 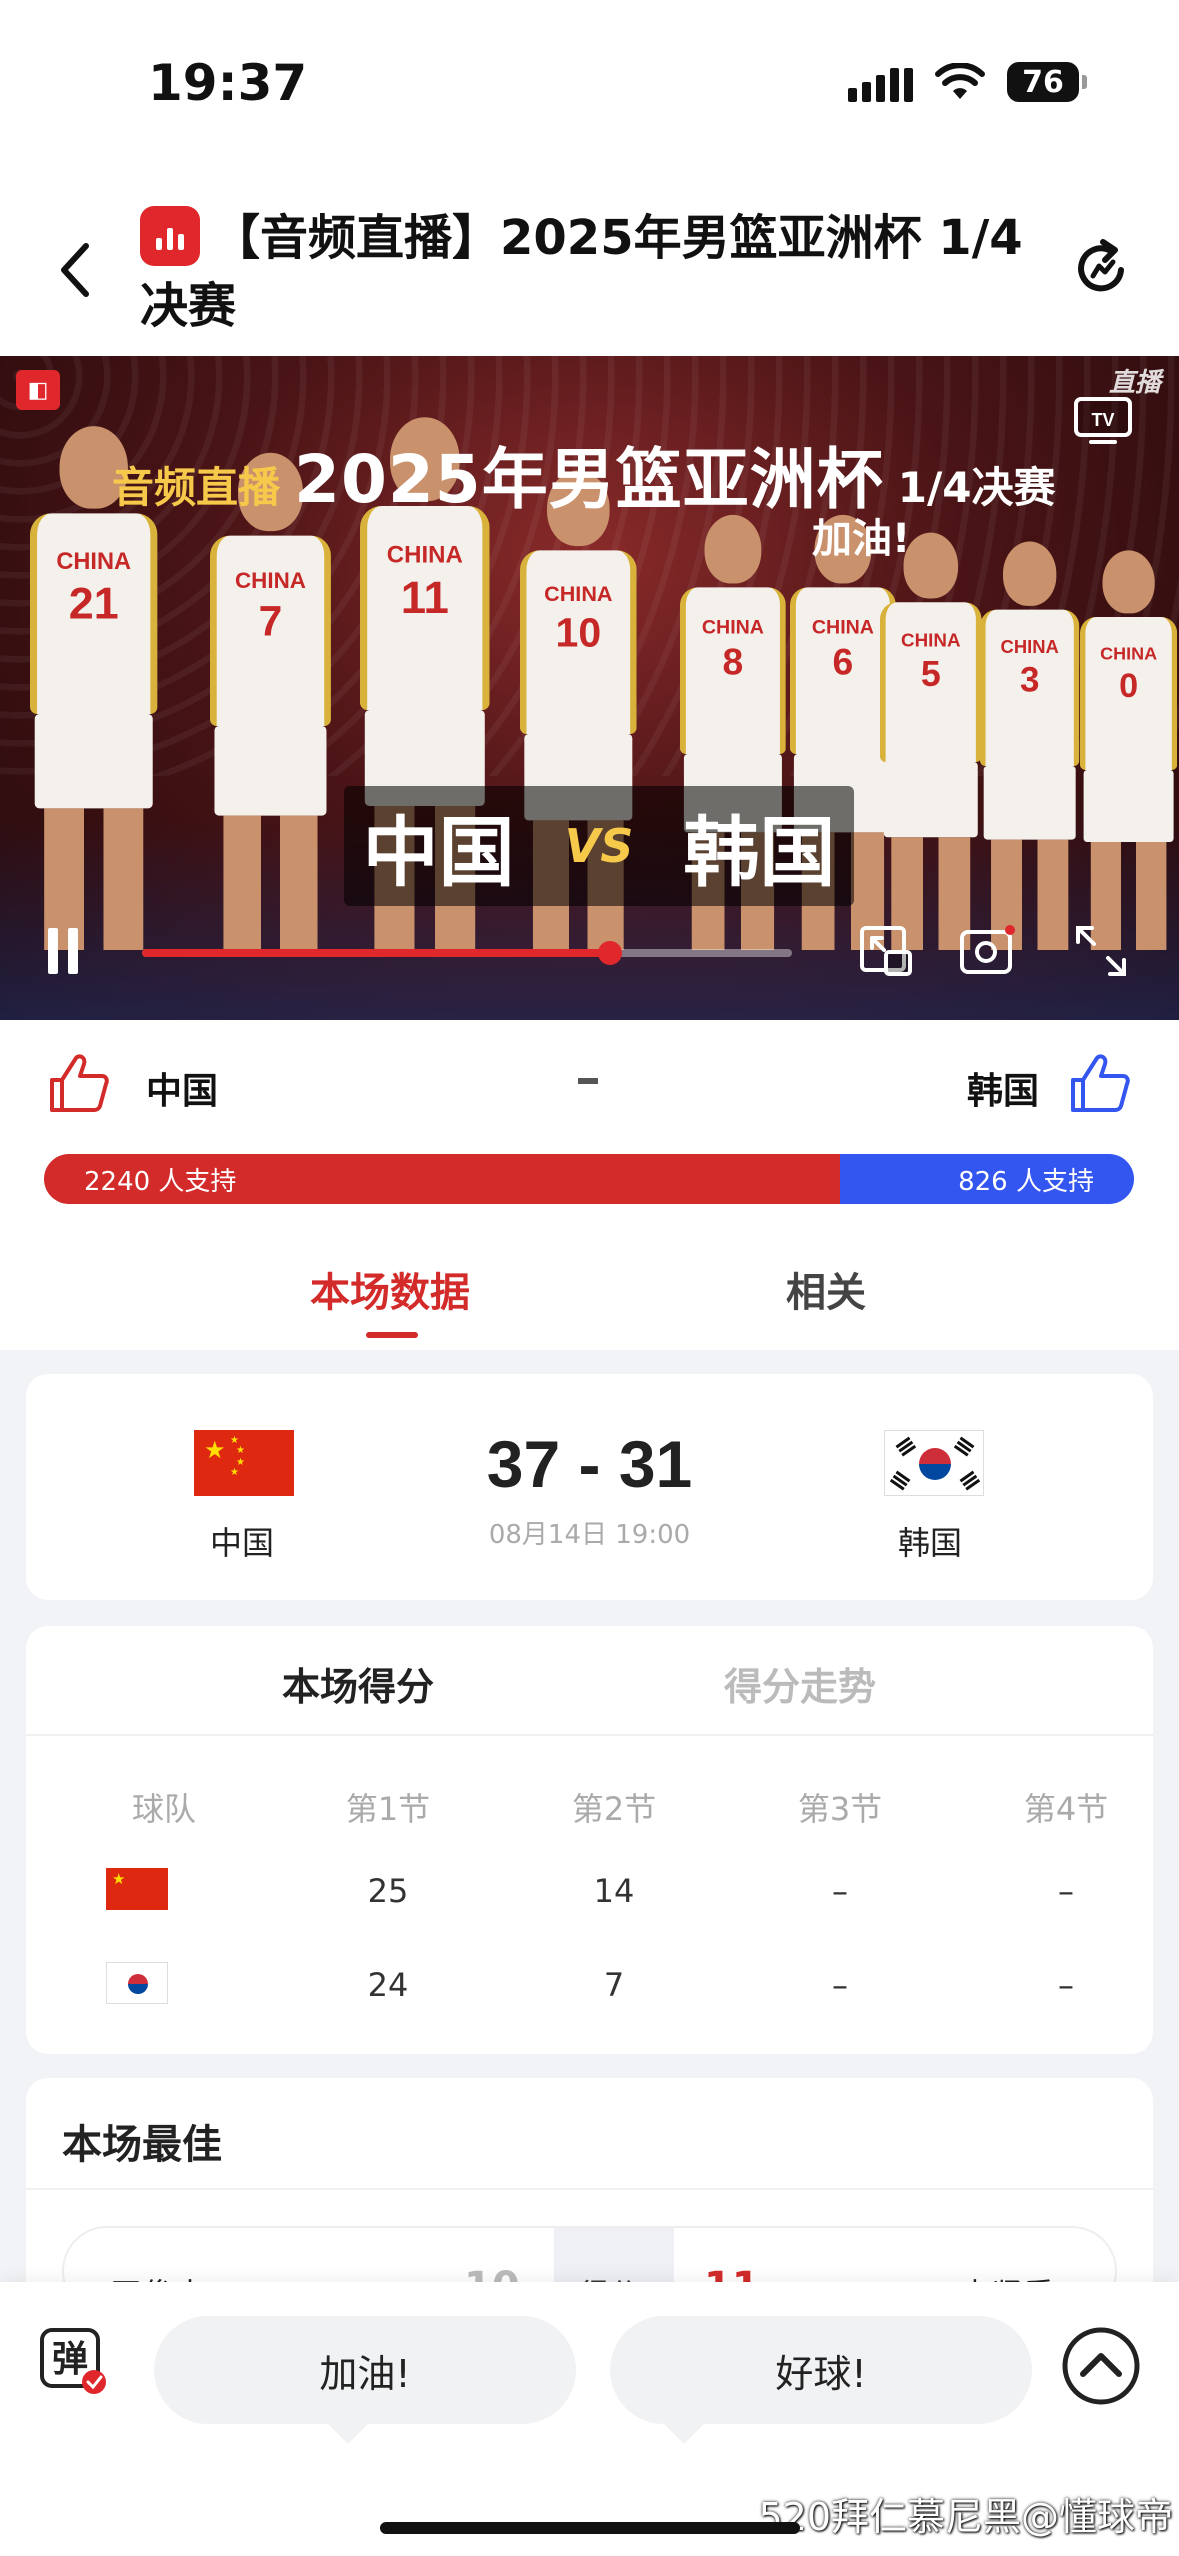 What do you see at coordinates (79, 1083) in the screenshot?
I see `thumbs-up-home-icon` at bounding box center [79, 1083].